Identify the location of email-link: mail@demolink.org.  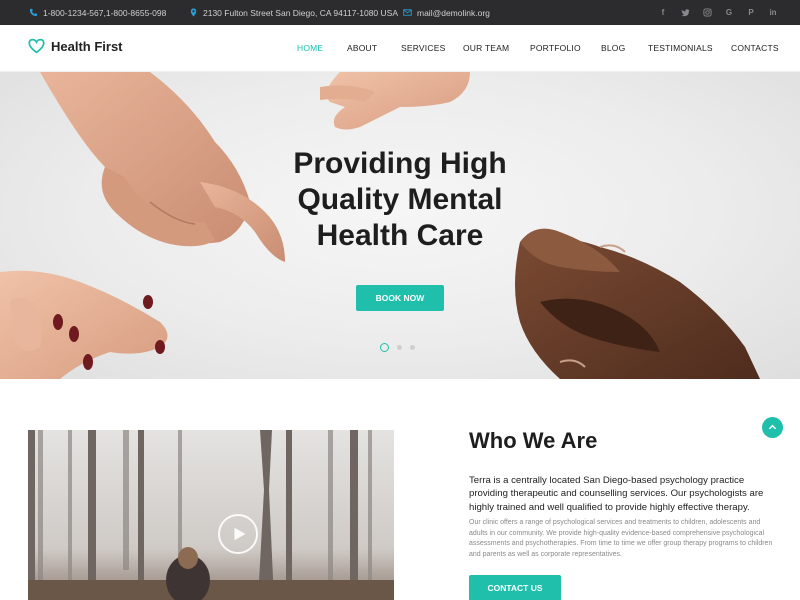
(453, 13).